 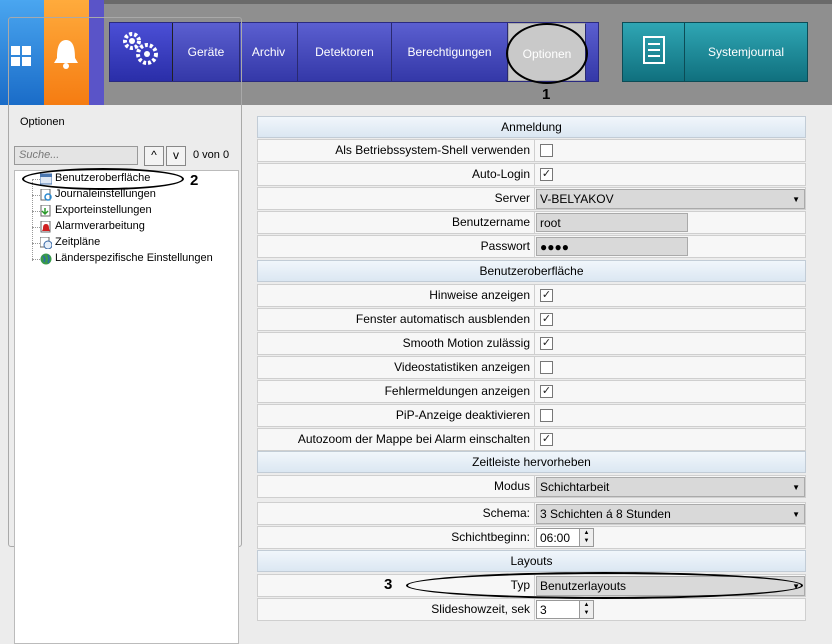 I want to click on schichtbeginn-spinner: 06:00 ▲ ▼, so click(x=565, y=537).